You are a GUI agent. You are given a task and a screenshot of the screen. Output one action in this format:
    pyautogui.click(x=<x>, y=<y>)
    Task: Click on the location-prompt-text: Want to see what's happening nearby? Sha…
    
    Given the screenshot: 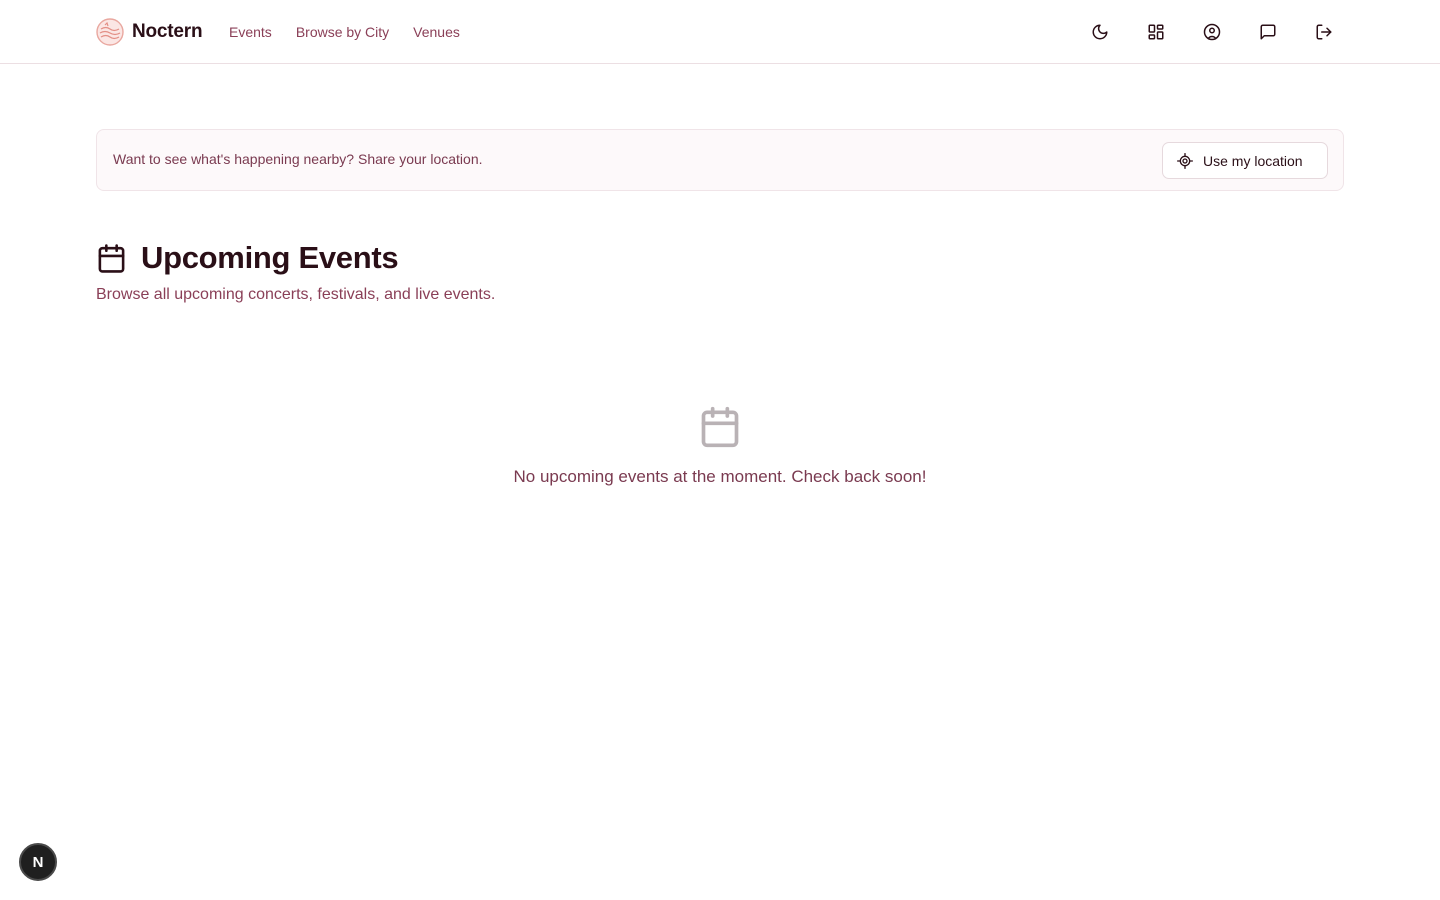 What is the action you would take?
    pyautogui.click(x=298, y=159)
    